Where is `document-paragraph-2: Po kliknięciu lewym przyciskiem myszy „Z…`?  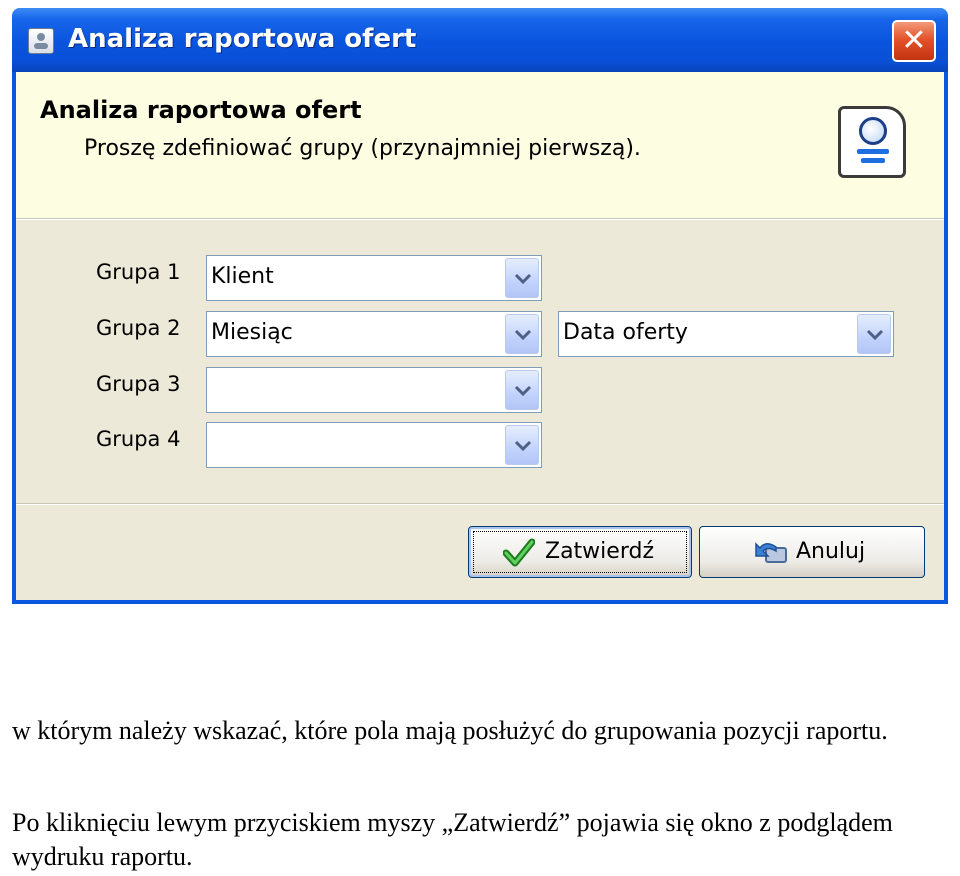 document-paragraph-2: Po kliknięciu lewym przyciskiem myszy „Z… is located at coordinates (452, 839).